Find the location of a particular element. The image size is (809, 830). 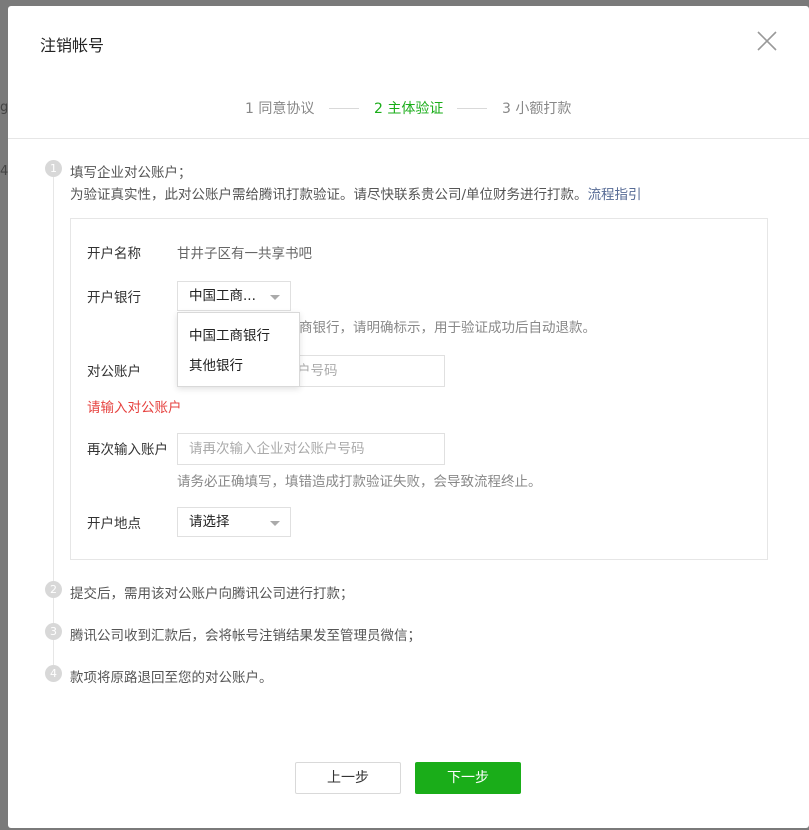

close-icon is located at coordinates (767, 41).